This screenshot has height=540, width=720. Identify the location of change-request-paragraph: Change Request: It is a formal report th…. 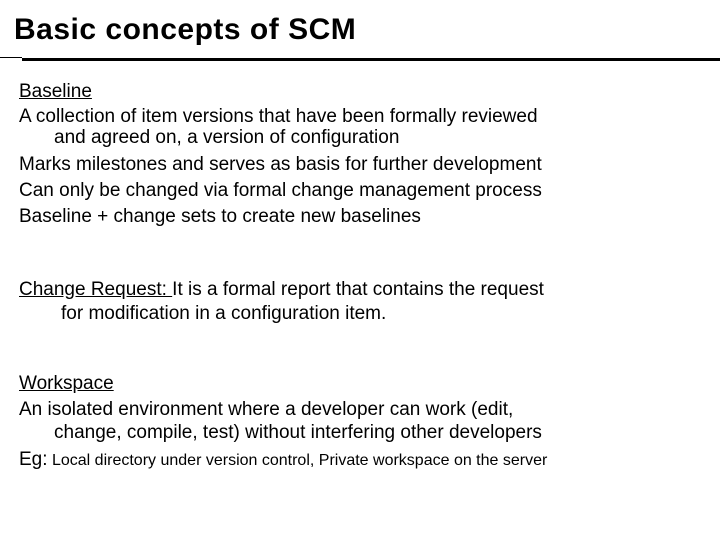
(281, 290).